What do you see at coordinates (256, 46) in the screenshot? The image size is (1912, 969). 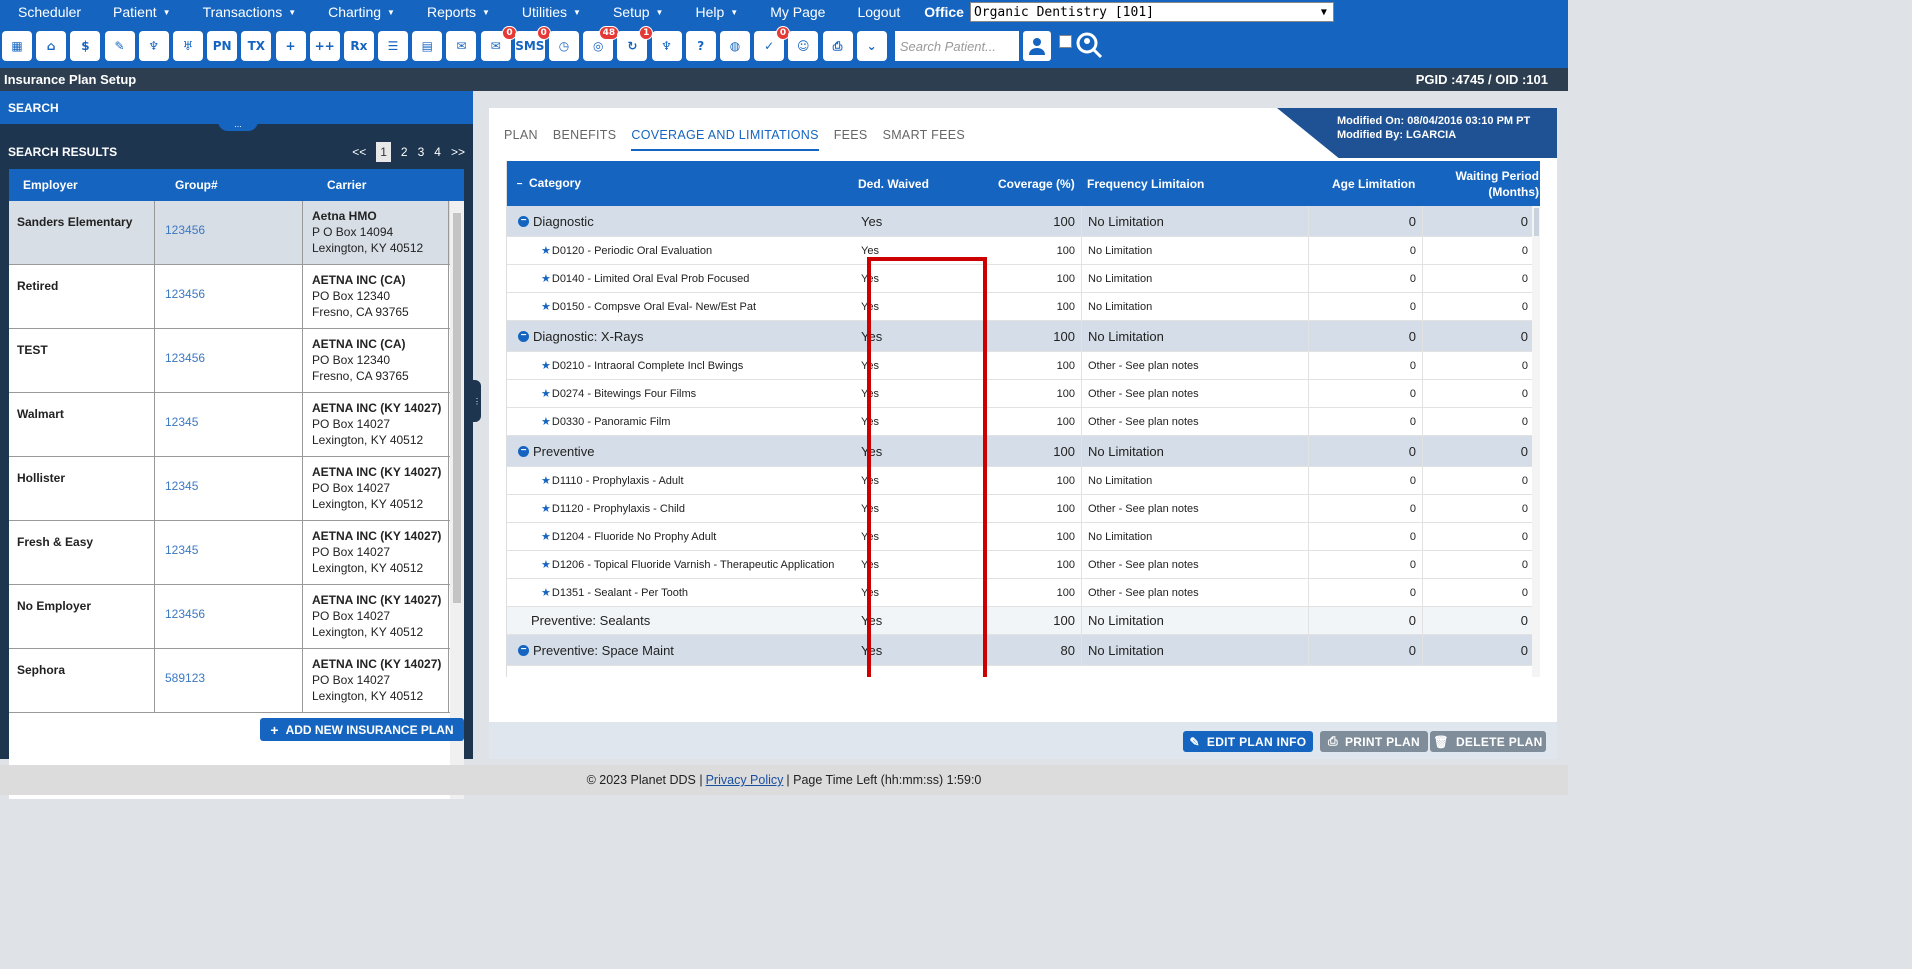 I see `tx-icon: TX` at bounding box center [256, 46].